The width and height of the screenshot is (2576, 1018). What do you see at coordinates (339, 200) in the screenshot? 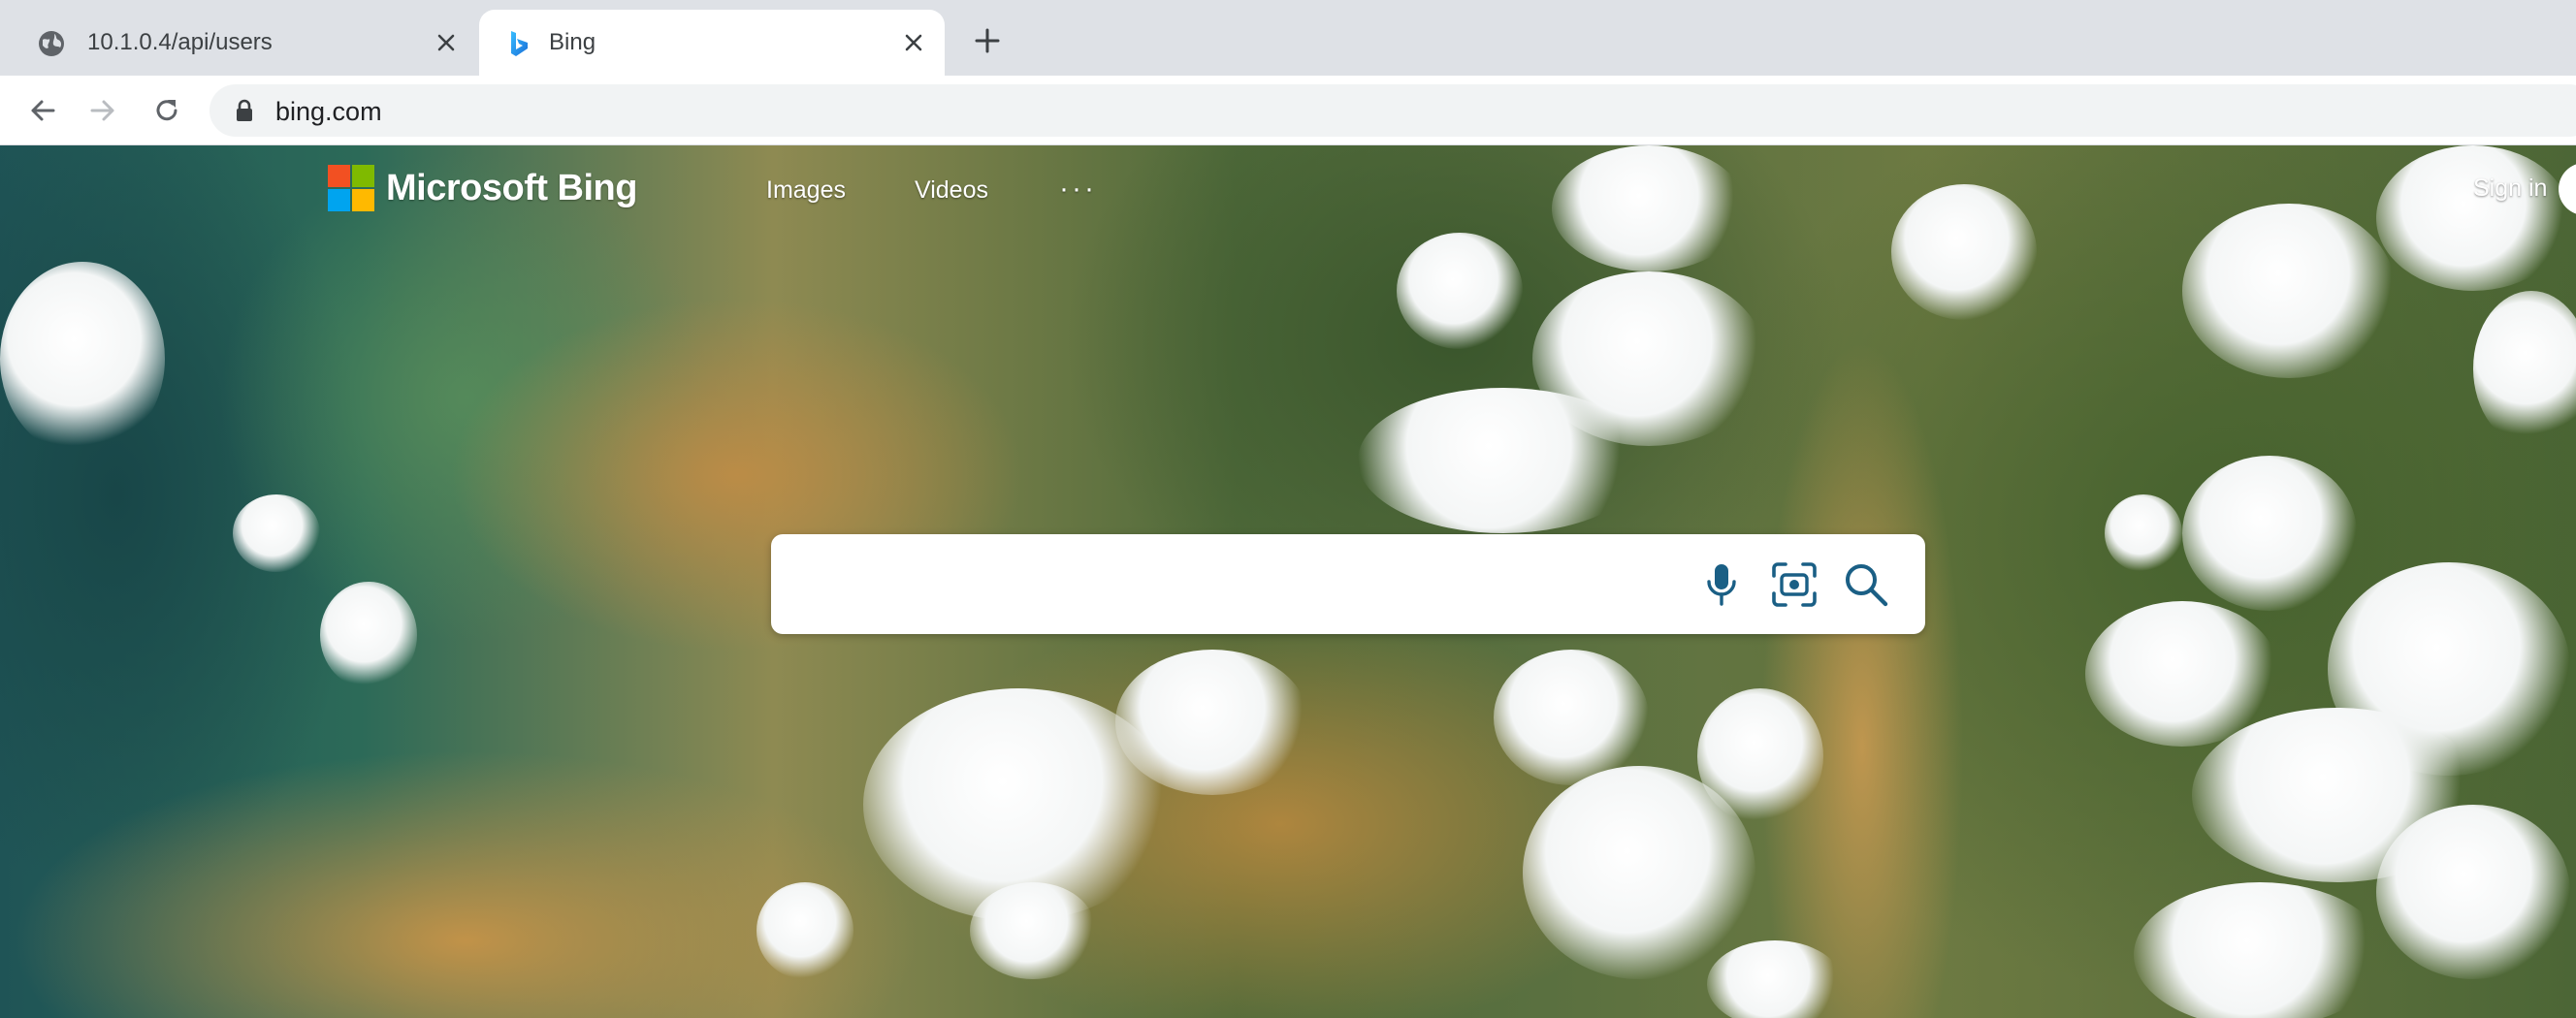
I see `logo-square-blue` at bounding box center [339, 200].